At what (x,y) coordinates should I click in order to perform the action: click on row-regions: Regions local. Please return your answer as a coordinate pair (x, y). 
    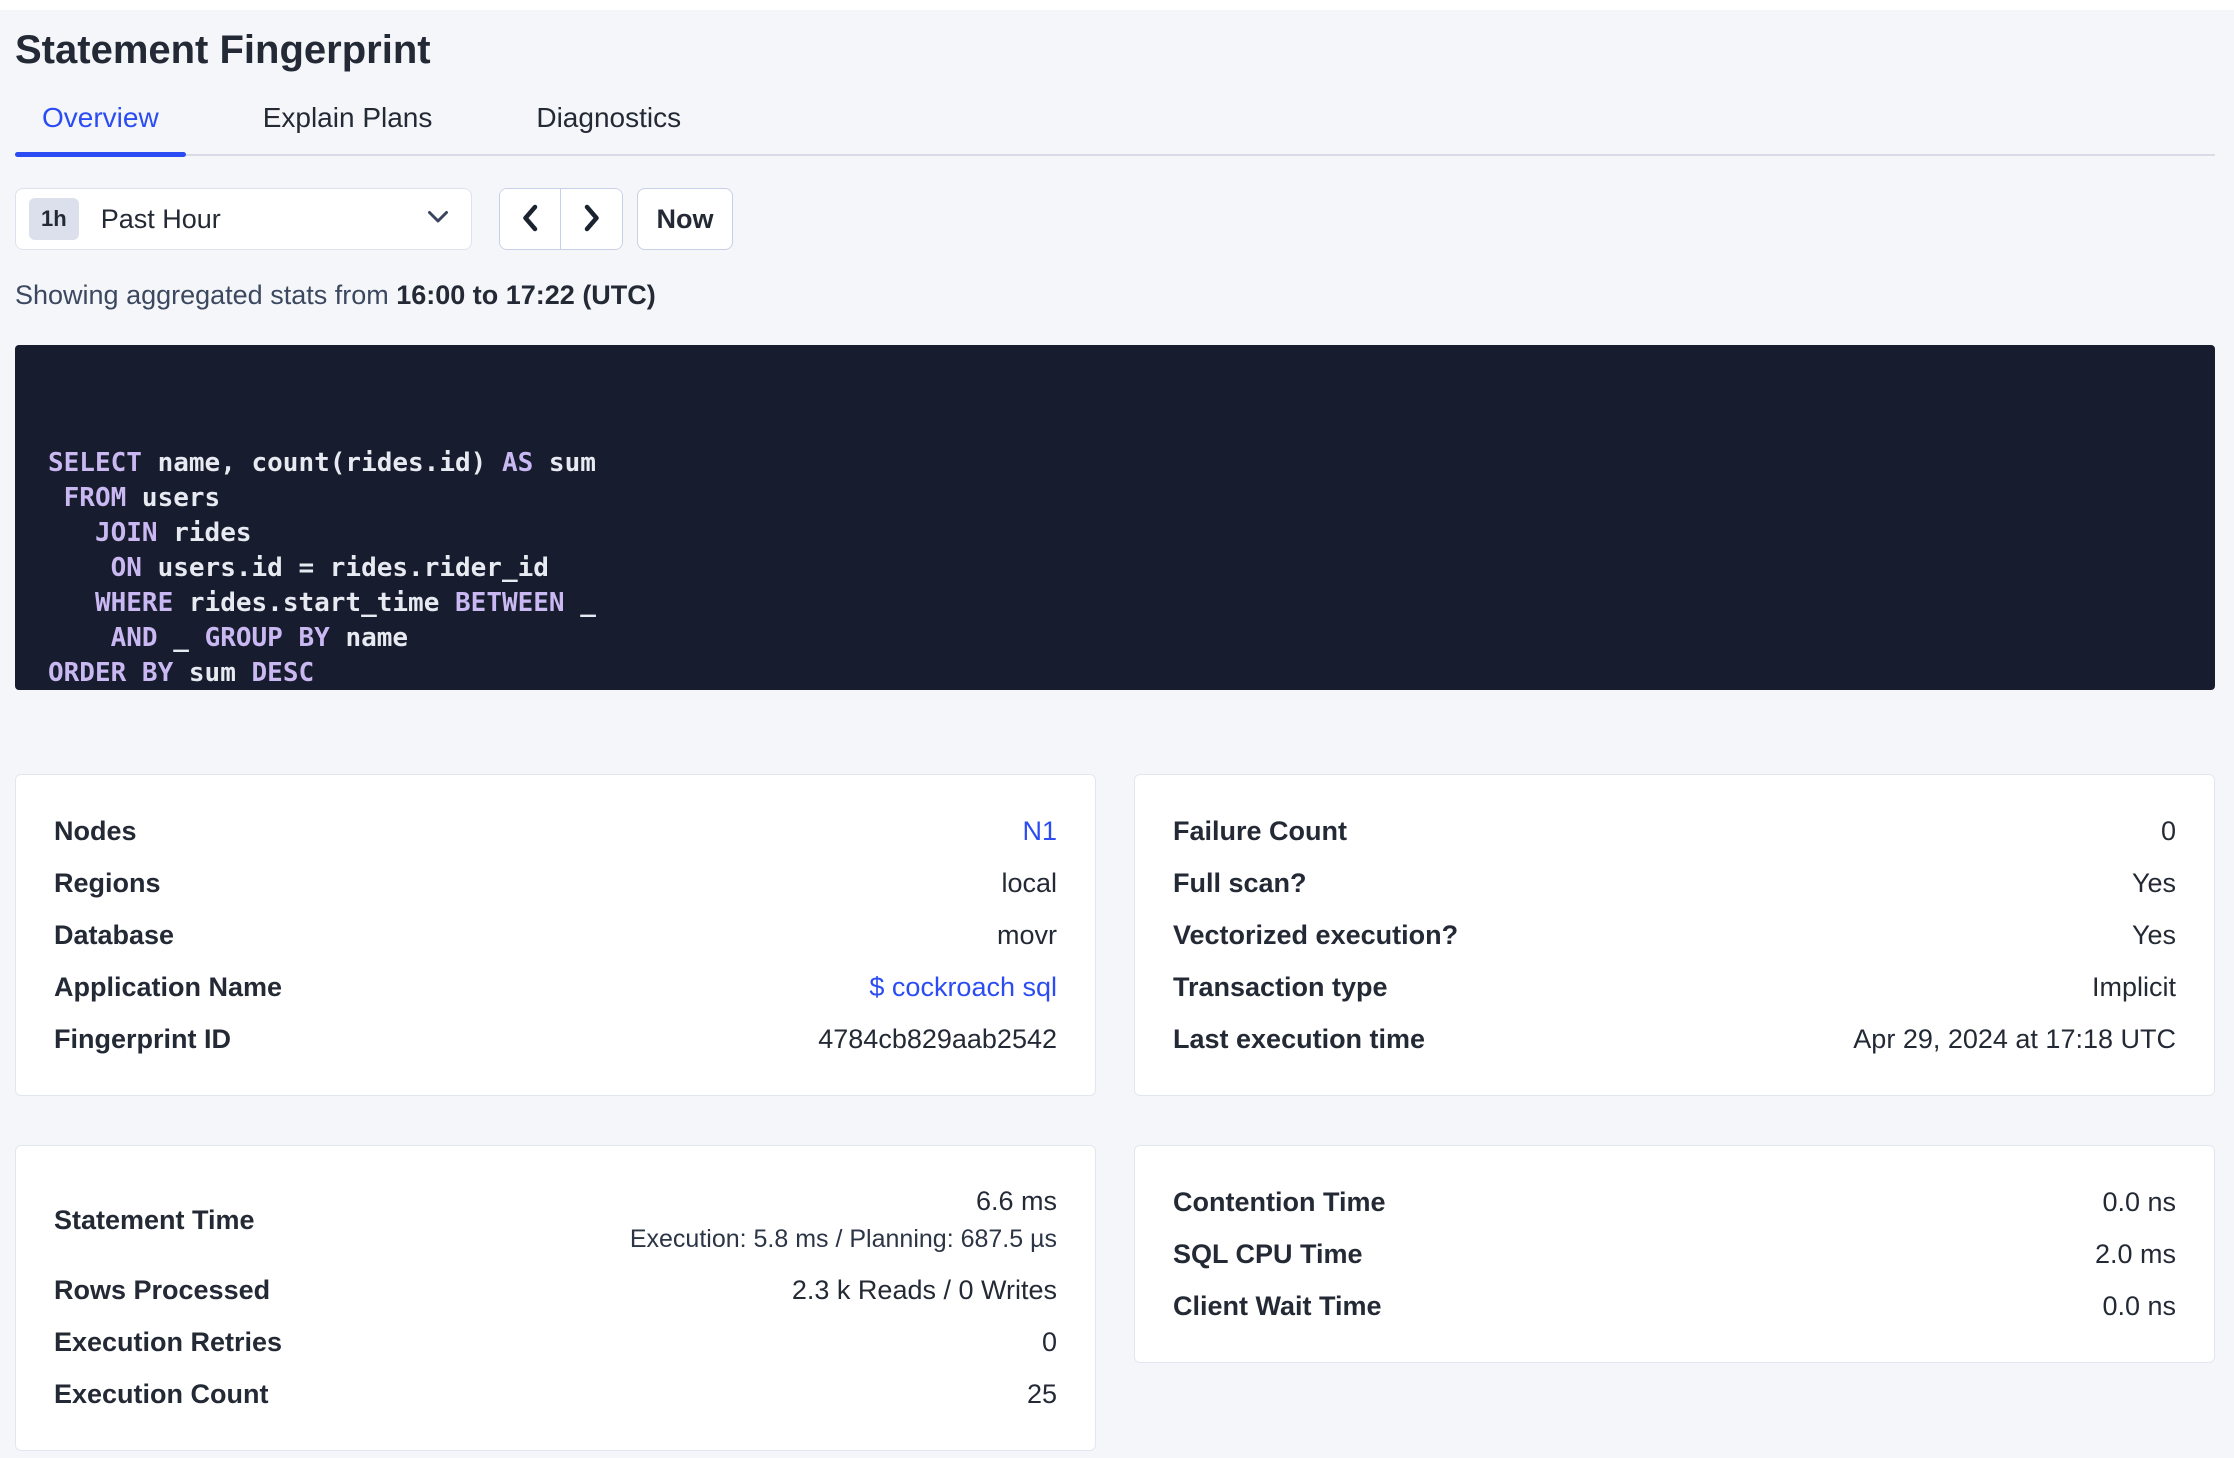
    Looking at the image, I should click on (555, 883).